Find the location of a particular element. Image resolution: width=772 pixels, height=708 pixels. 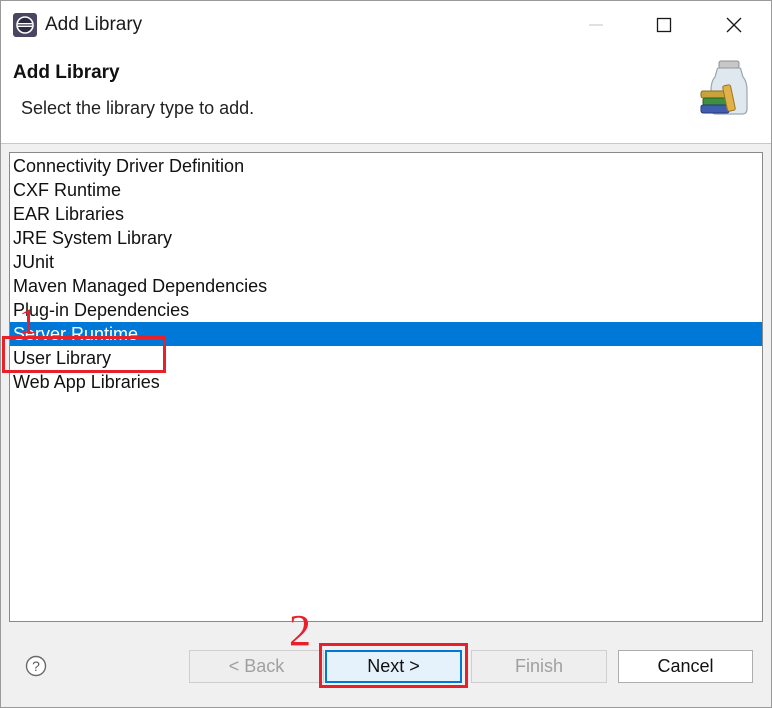

maximize-icon is located at coordinates (664, 25).